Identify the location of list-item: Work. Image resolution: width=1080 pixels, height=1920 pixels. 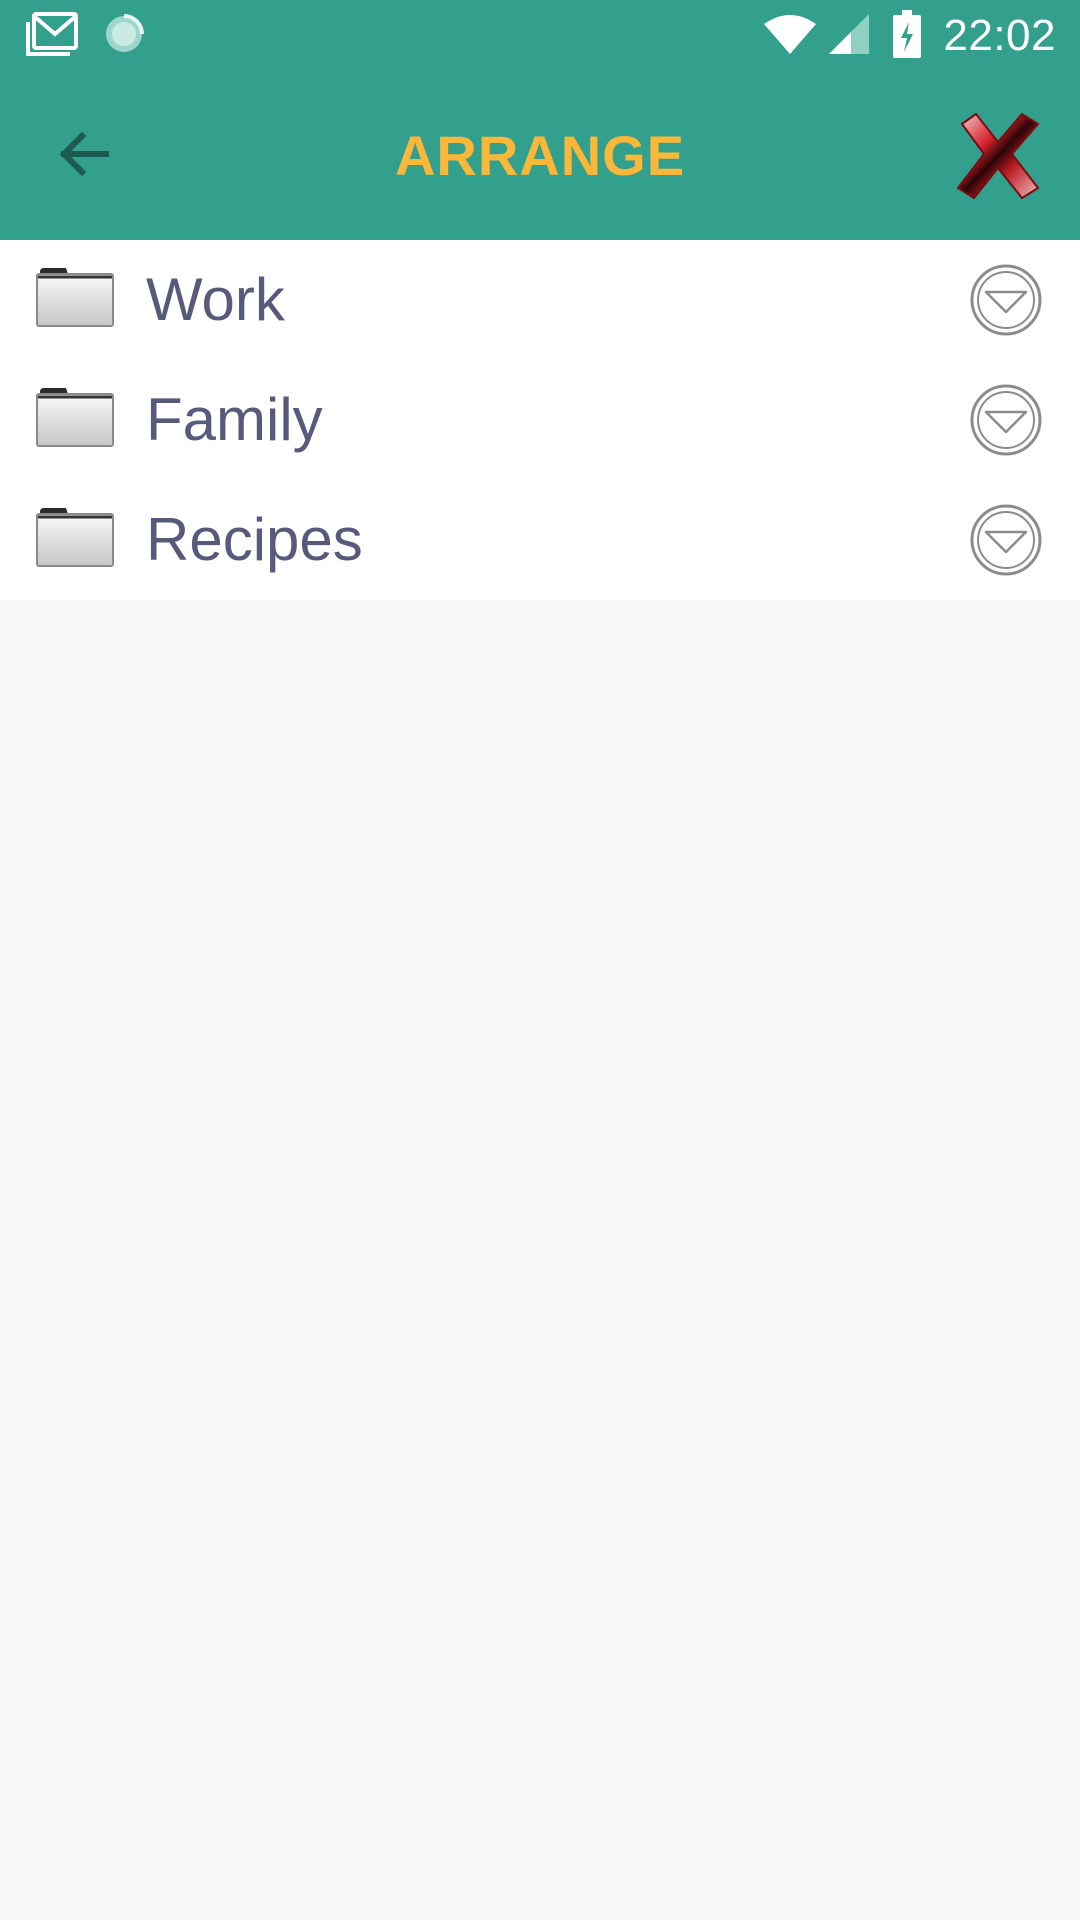
(540, 300).